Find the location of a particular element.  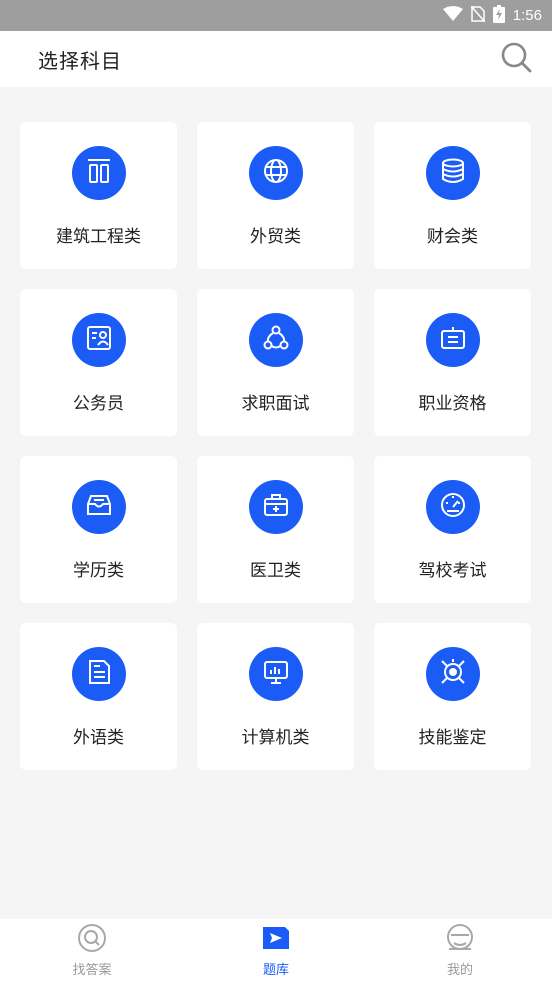

category-card: 驾校考试 is located at coordinates (452, 529).